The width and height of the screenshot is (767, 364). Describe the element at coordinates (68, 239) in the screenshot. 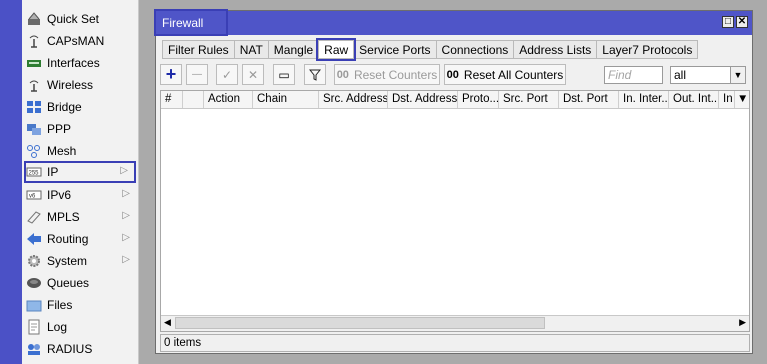

I see `sidebar-item-label: Routing` at that location.